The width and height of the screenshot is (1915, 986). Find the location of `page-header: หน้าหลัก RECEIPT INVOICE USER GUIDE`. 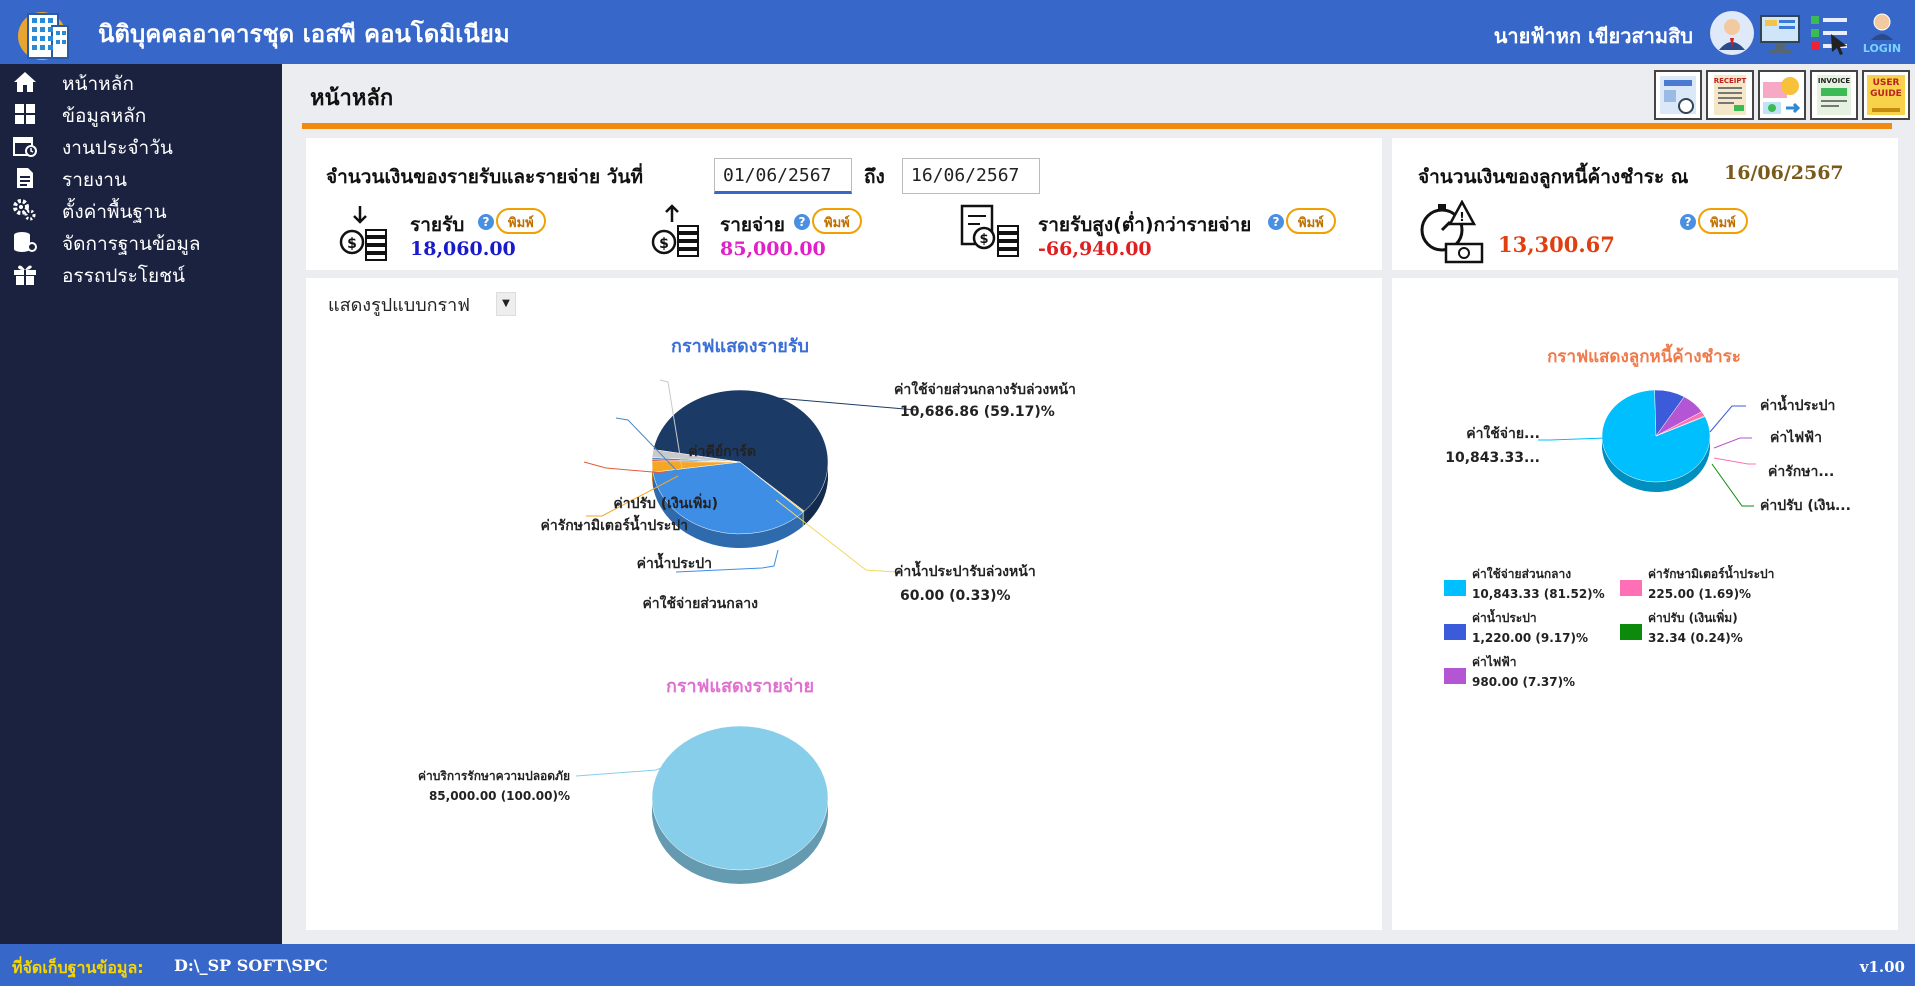

page-header: หน้าหลัก RECEIPT INVOICE USER GUIDE is located at coordinates (1105, 95).